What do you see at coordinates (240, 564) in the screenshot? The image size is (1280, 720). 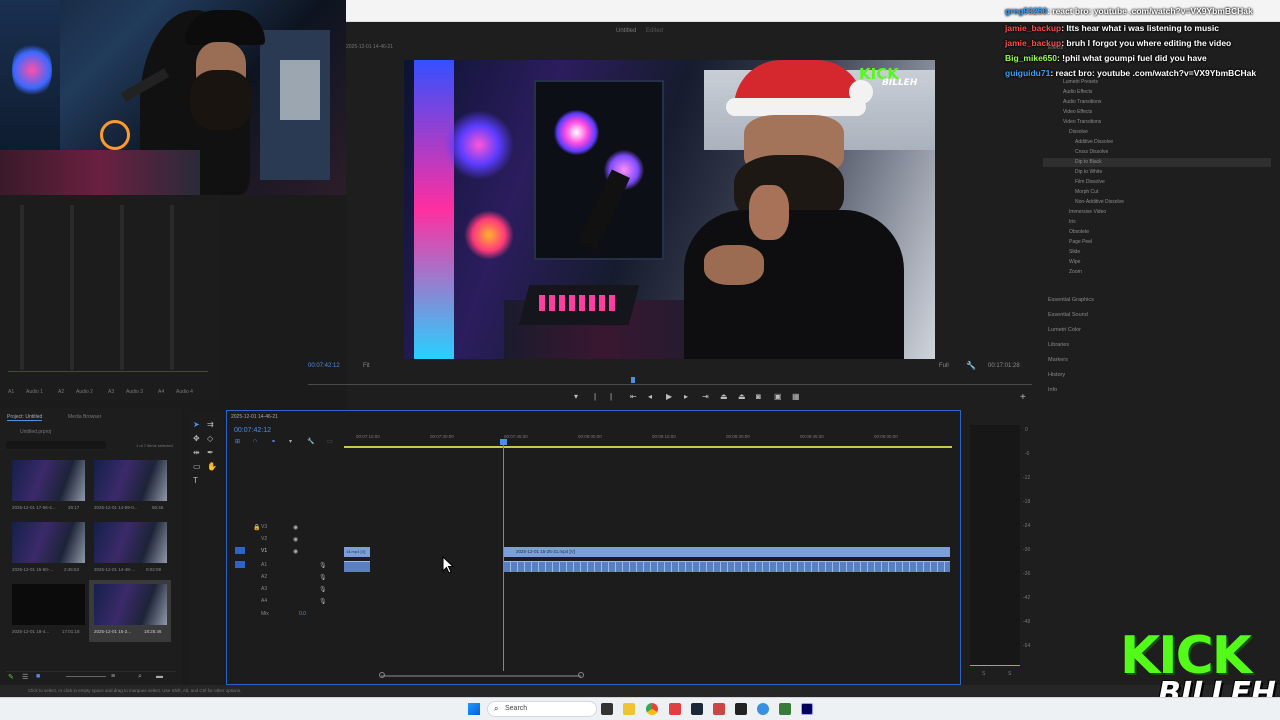 I see `source-patch-a1` at bounding box center [240, 564].